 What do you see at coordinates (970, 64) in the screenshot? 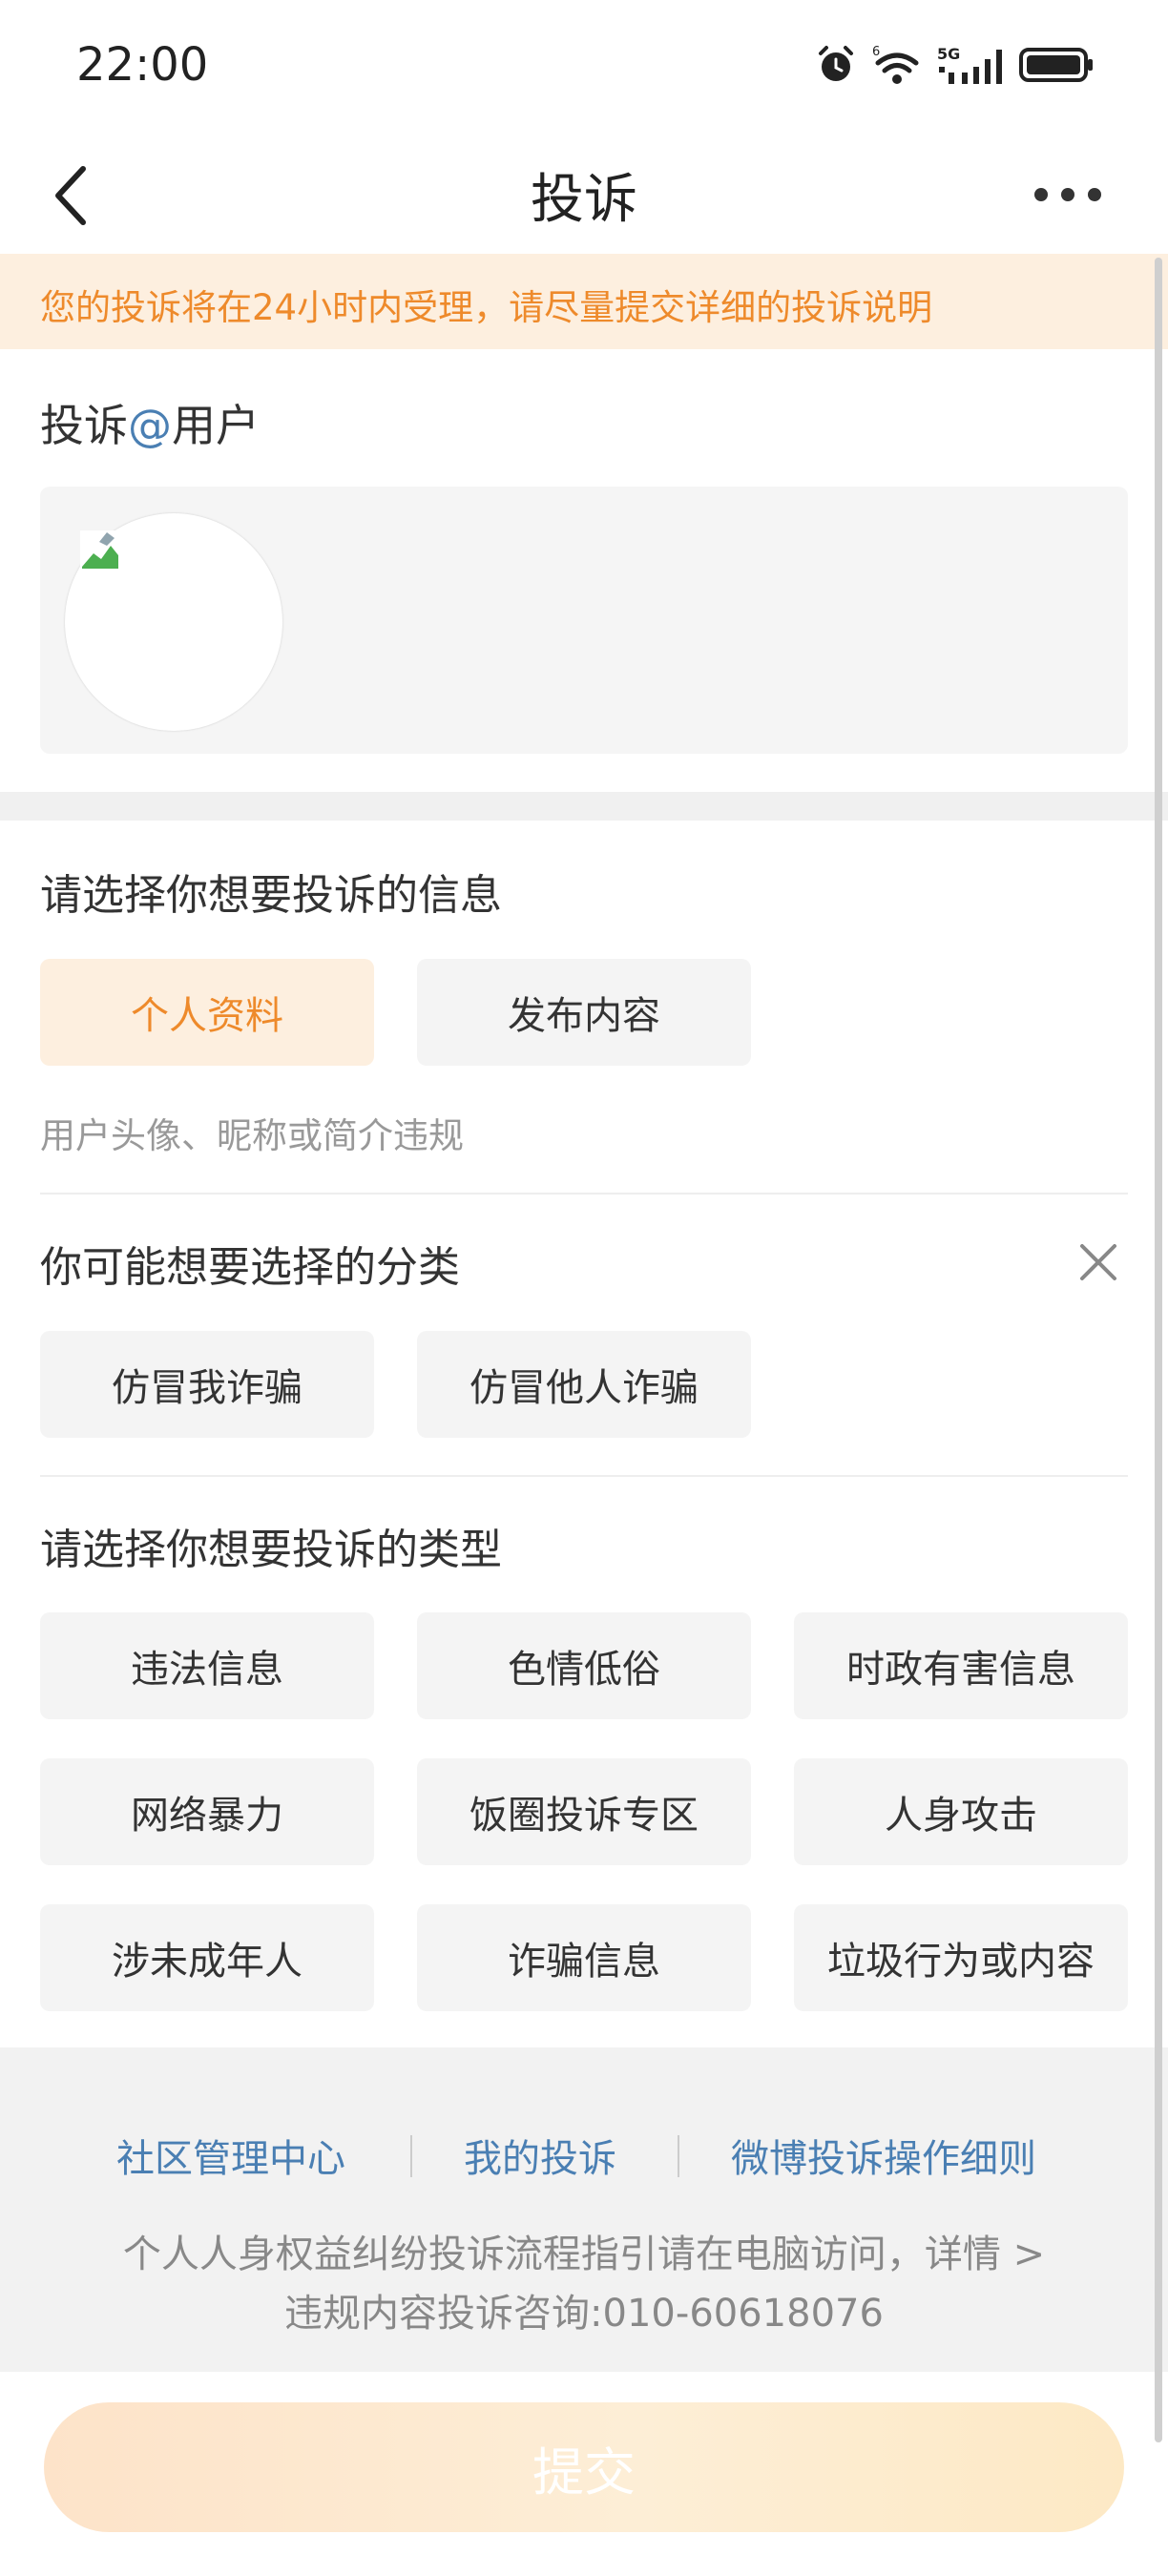
I see `5g-signal-icon: 5G` at bounding box center [970, 64].